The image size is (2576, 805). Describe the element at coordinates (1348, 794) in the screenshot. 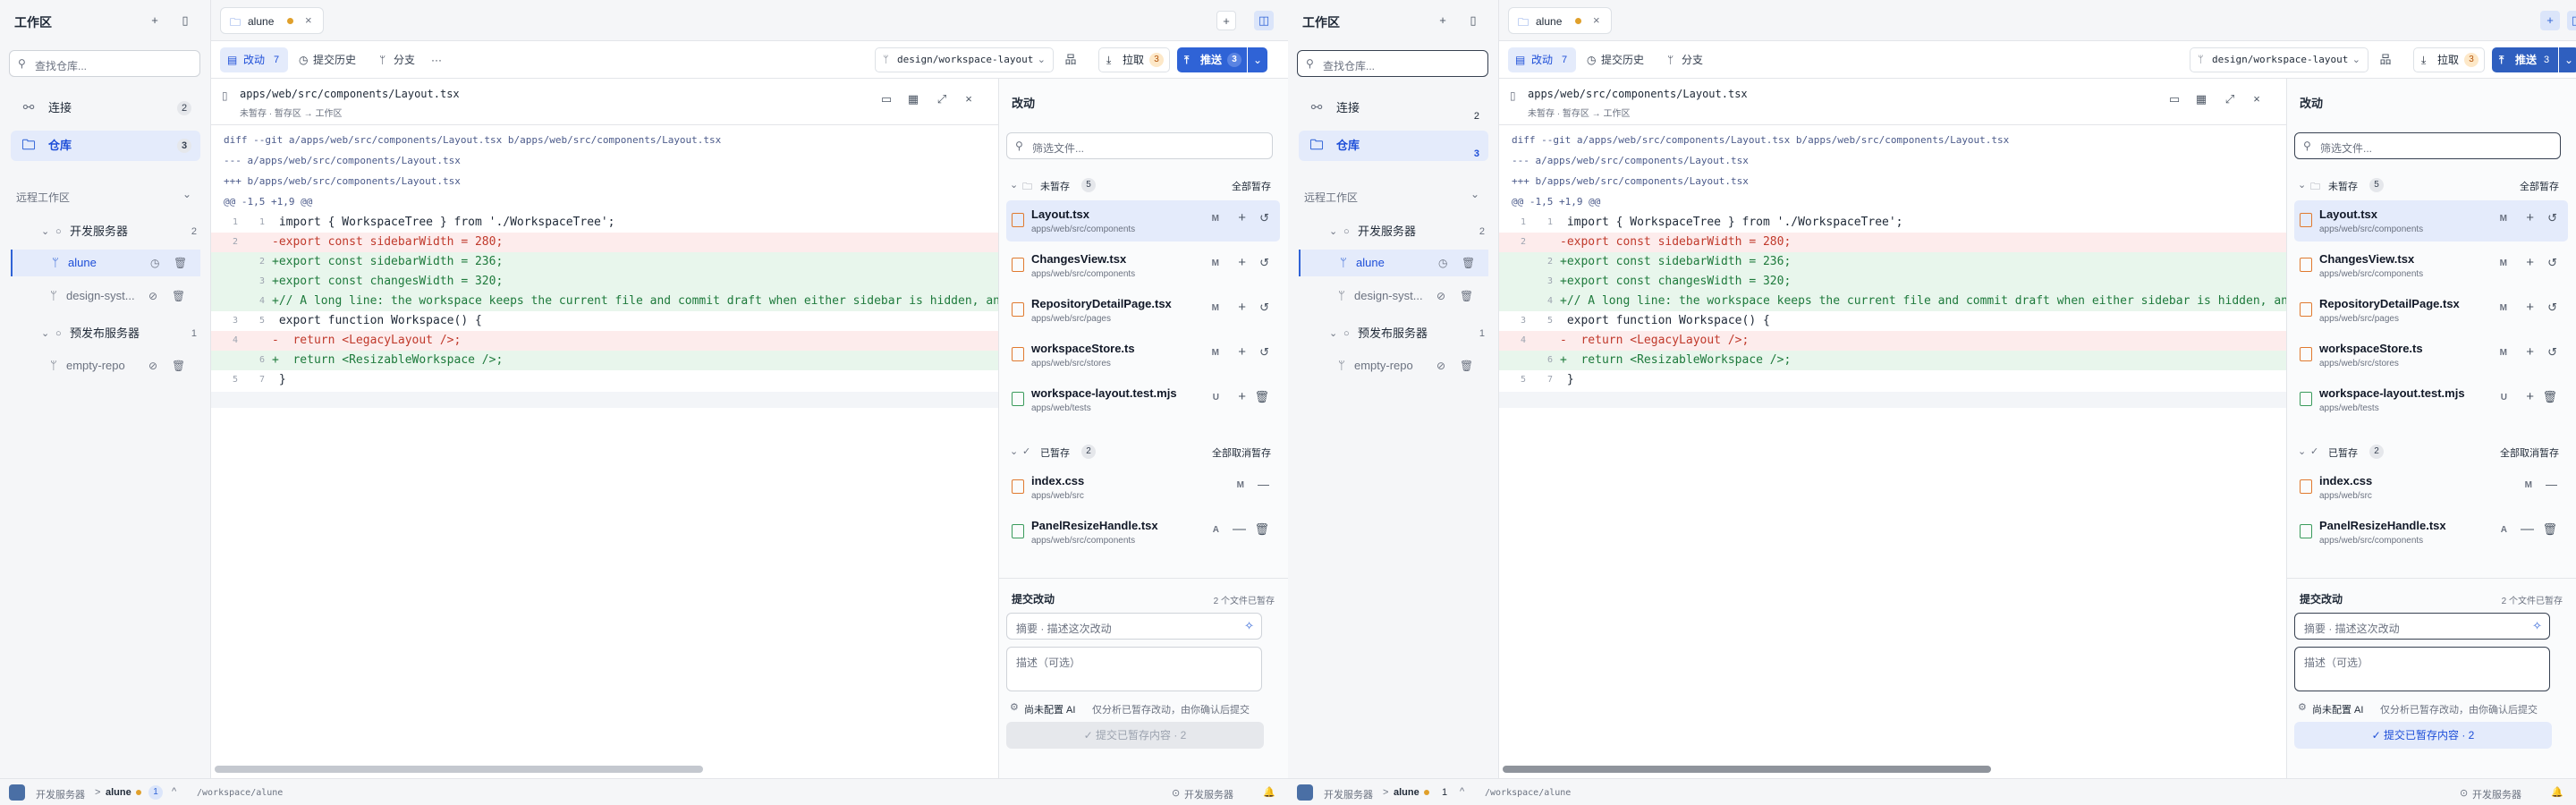

I see `status-server: 开发服务器` at that location.